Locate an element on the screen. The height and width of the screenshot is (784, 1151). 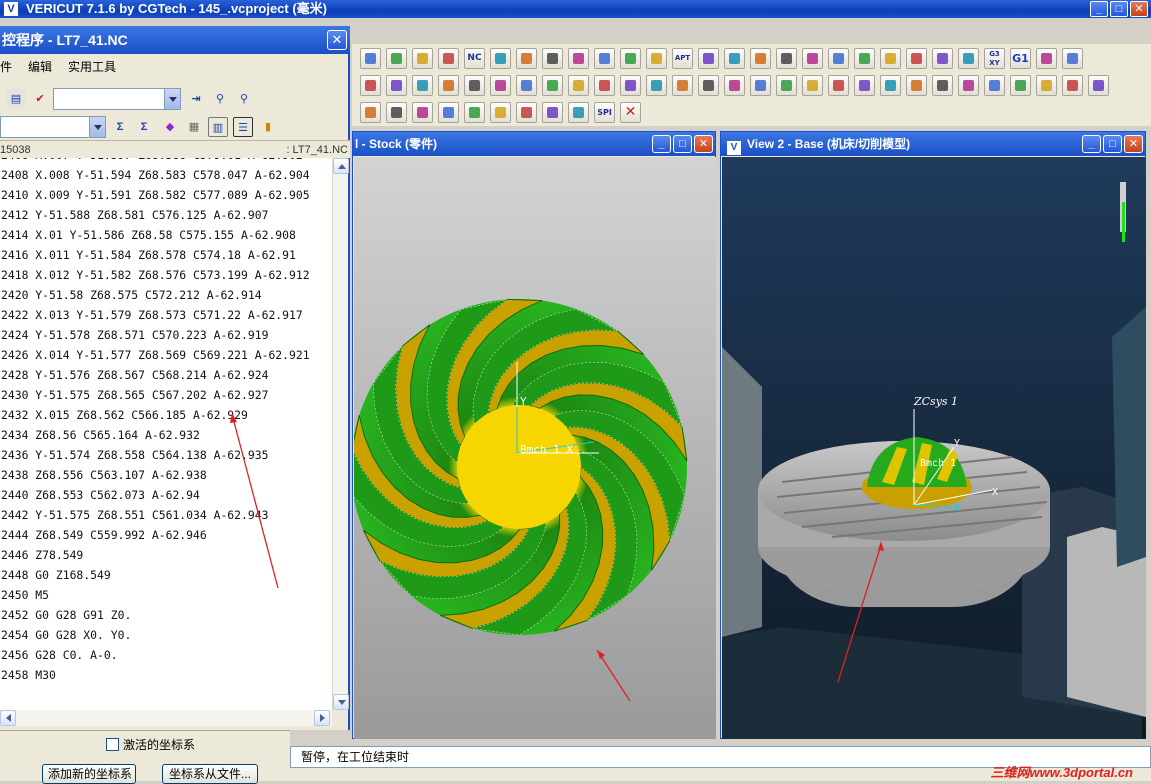
folder-open-icon is located at coordinates (578, 58).